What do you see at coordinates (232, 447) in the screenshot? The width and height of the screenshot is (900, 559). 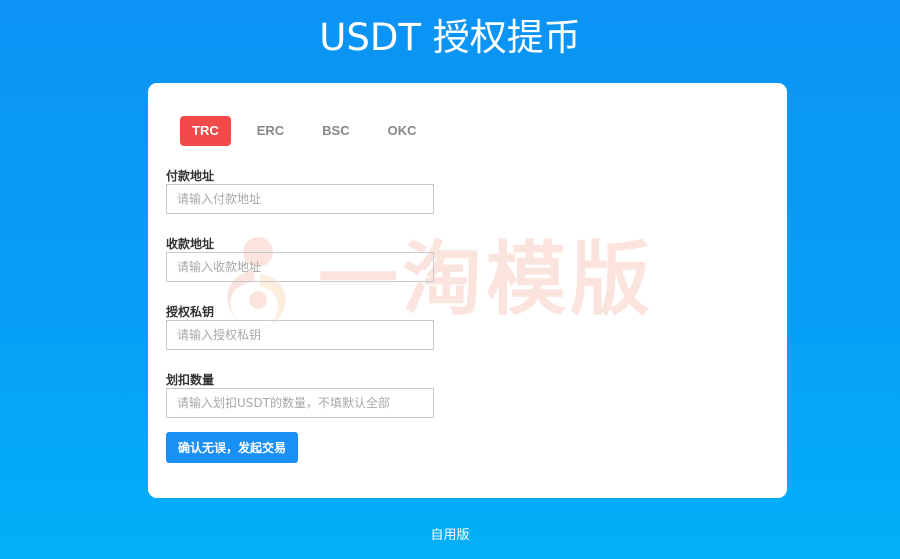 I see `submit-transaction-button: 确认无误，发起交易` at bounding box center [232, 447].